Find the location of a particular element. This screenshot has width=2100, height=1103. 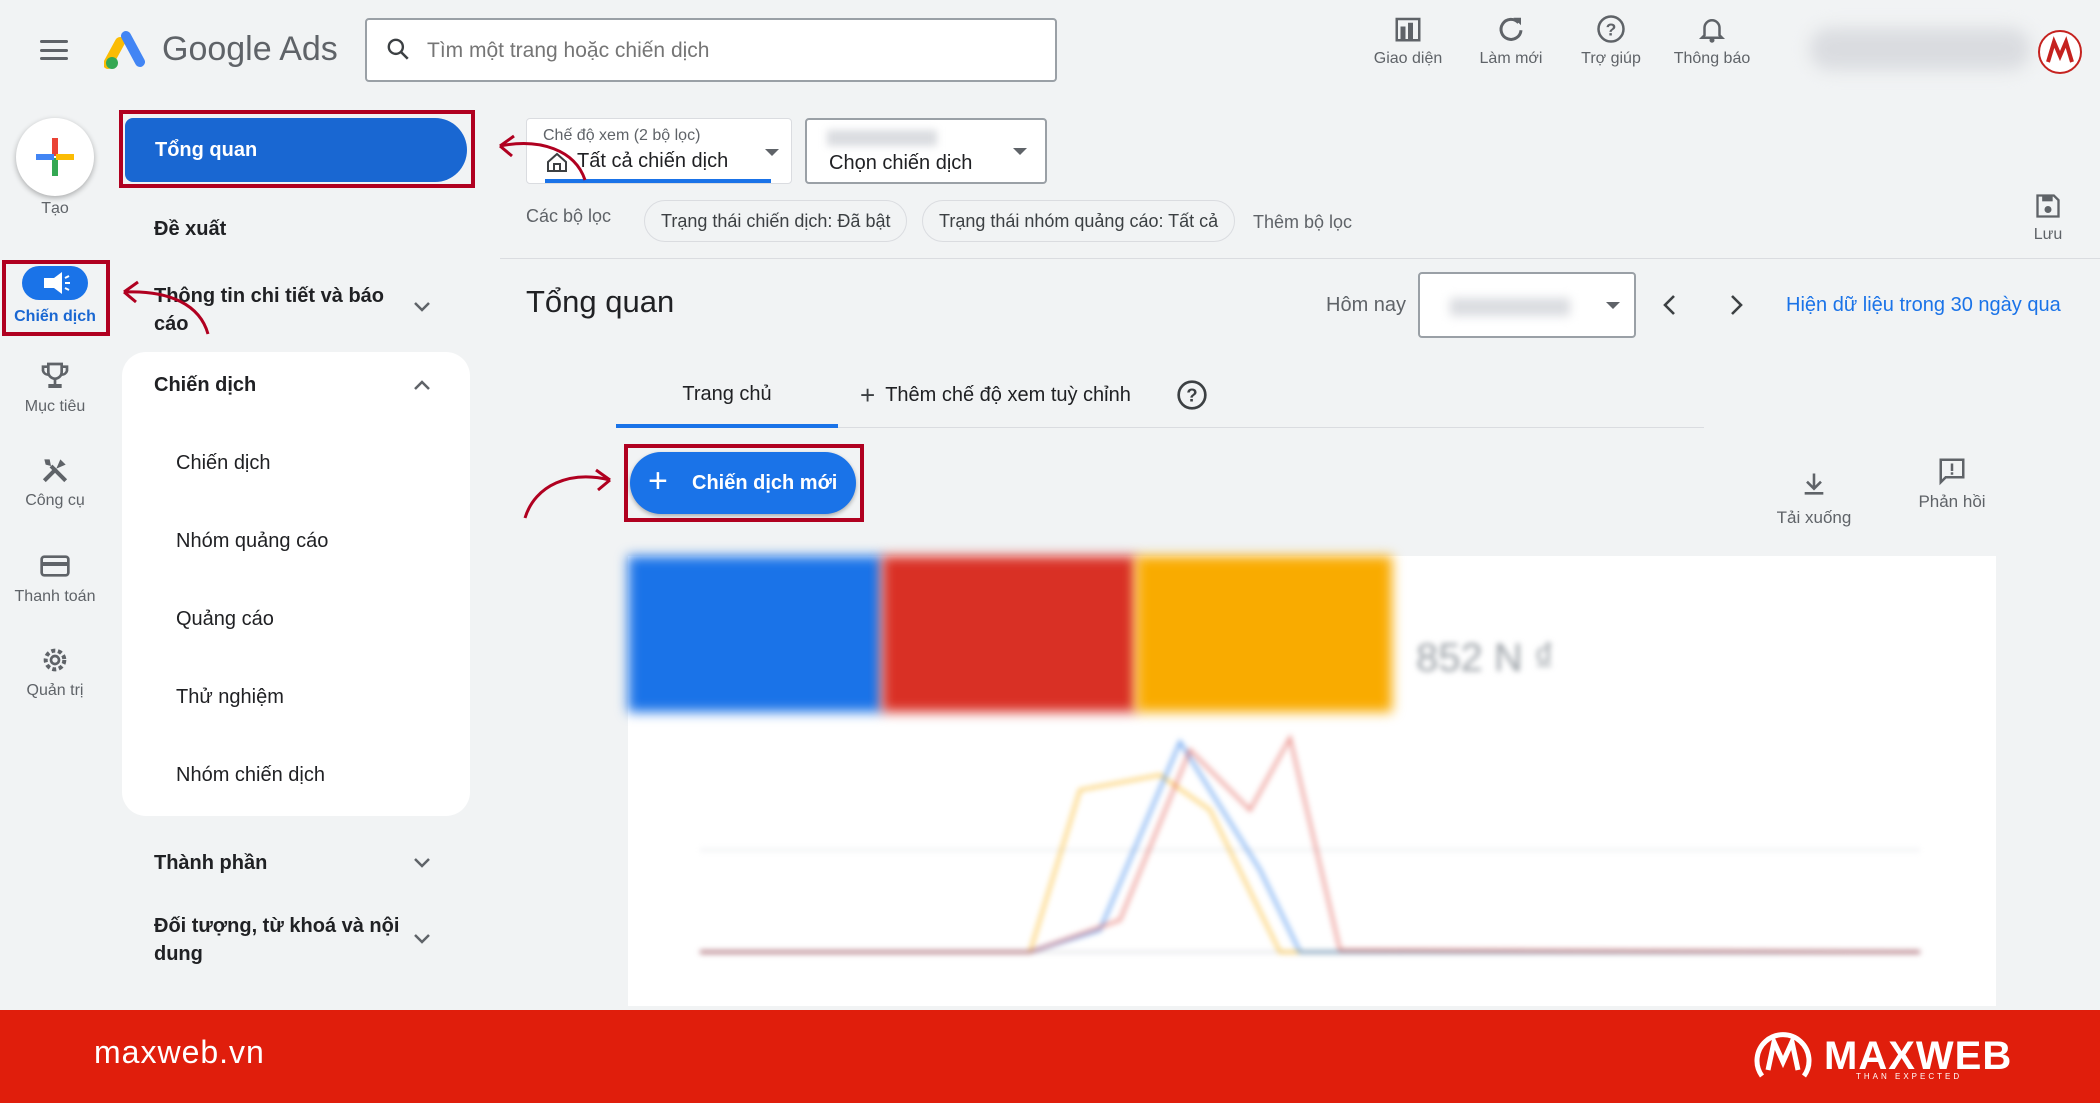

search-box is located at coordinates (711, 50).